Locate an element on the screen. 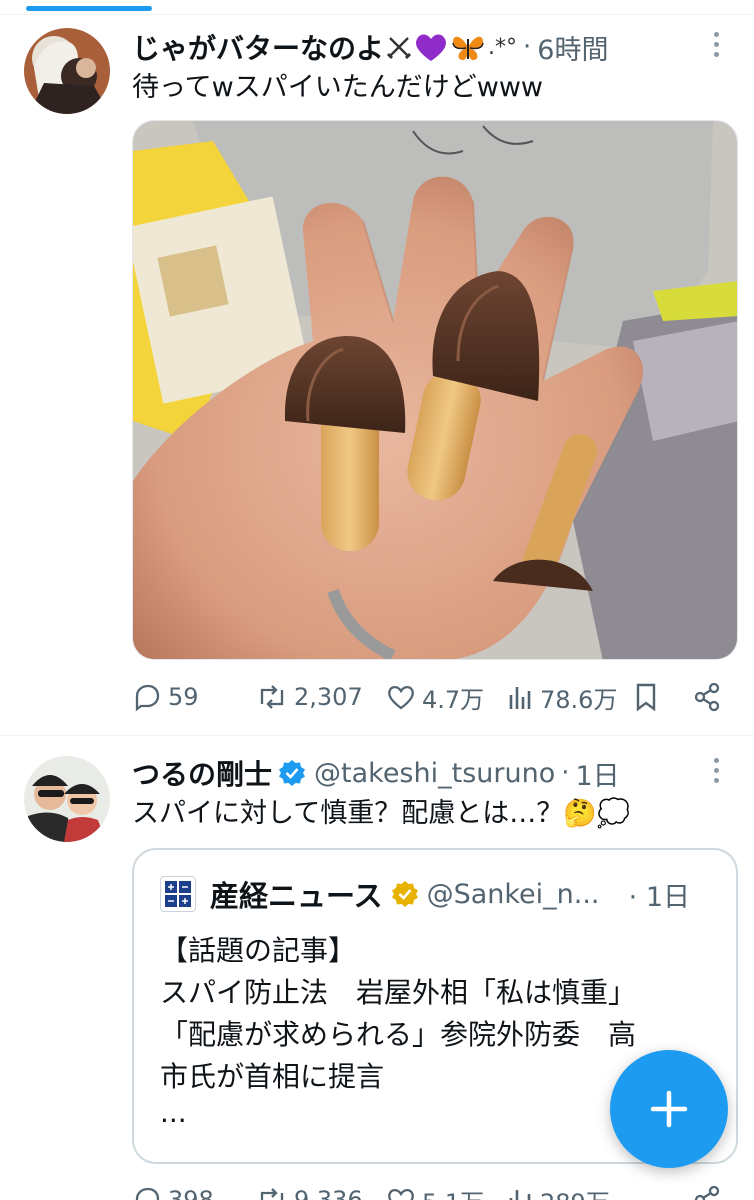  reply-count: 59 is located at coordinates (183, 697).